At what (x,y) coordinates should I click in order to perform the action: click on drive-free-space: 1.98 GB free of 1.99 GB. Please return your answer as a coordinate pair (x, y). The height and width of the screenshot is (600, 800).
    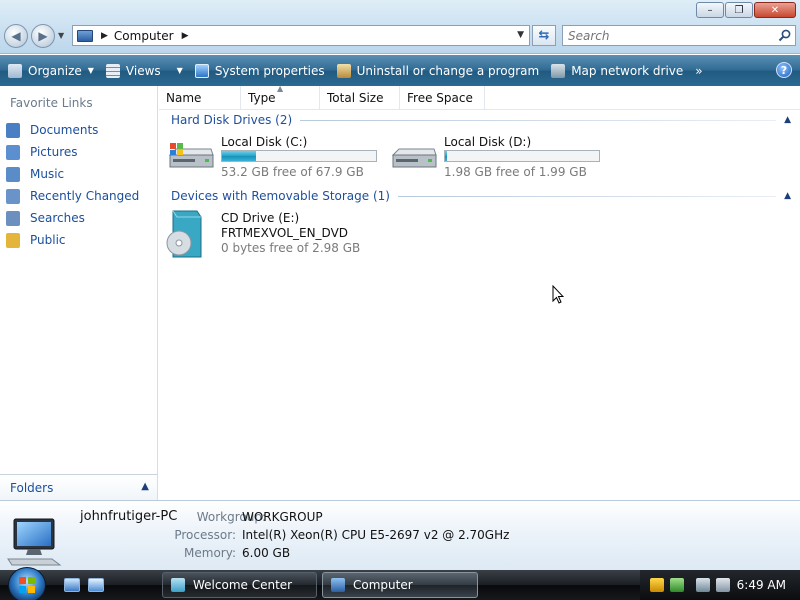
    Looking at the image, I should click on (515, 172).